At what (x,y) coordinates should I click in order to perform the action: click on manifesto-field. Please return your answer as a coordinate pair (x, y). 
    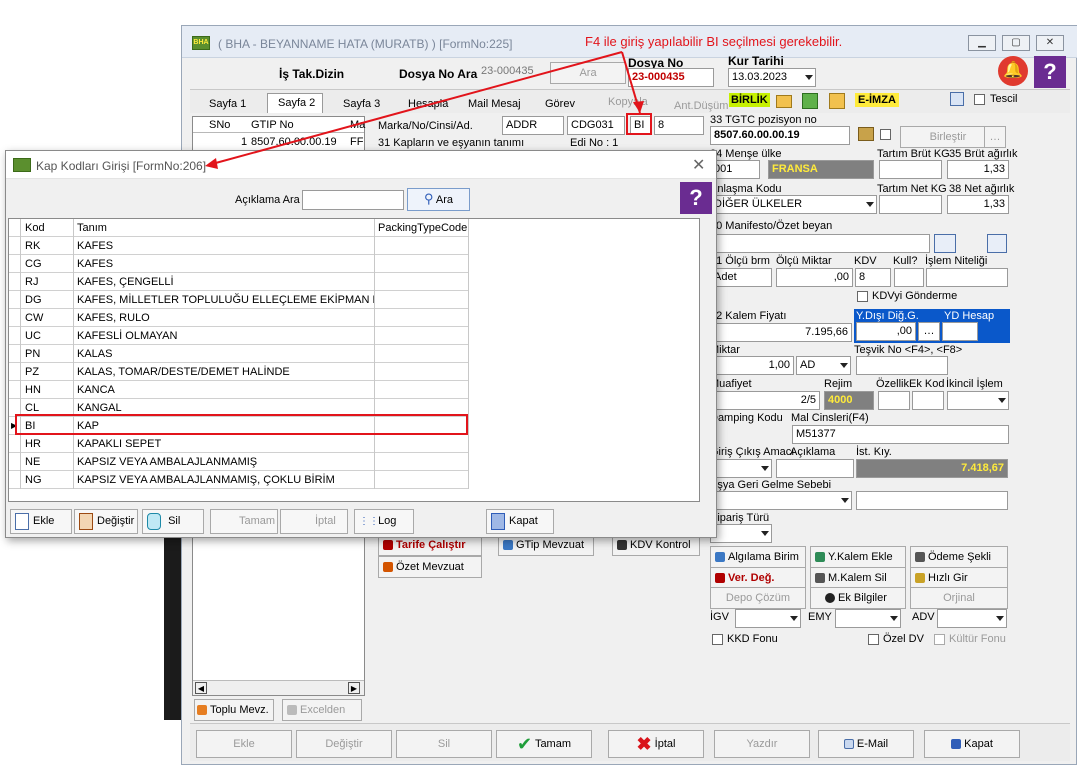
    Looking at the image, I should click on (820, 243).